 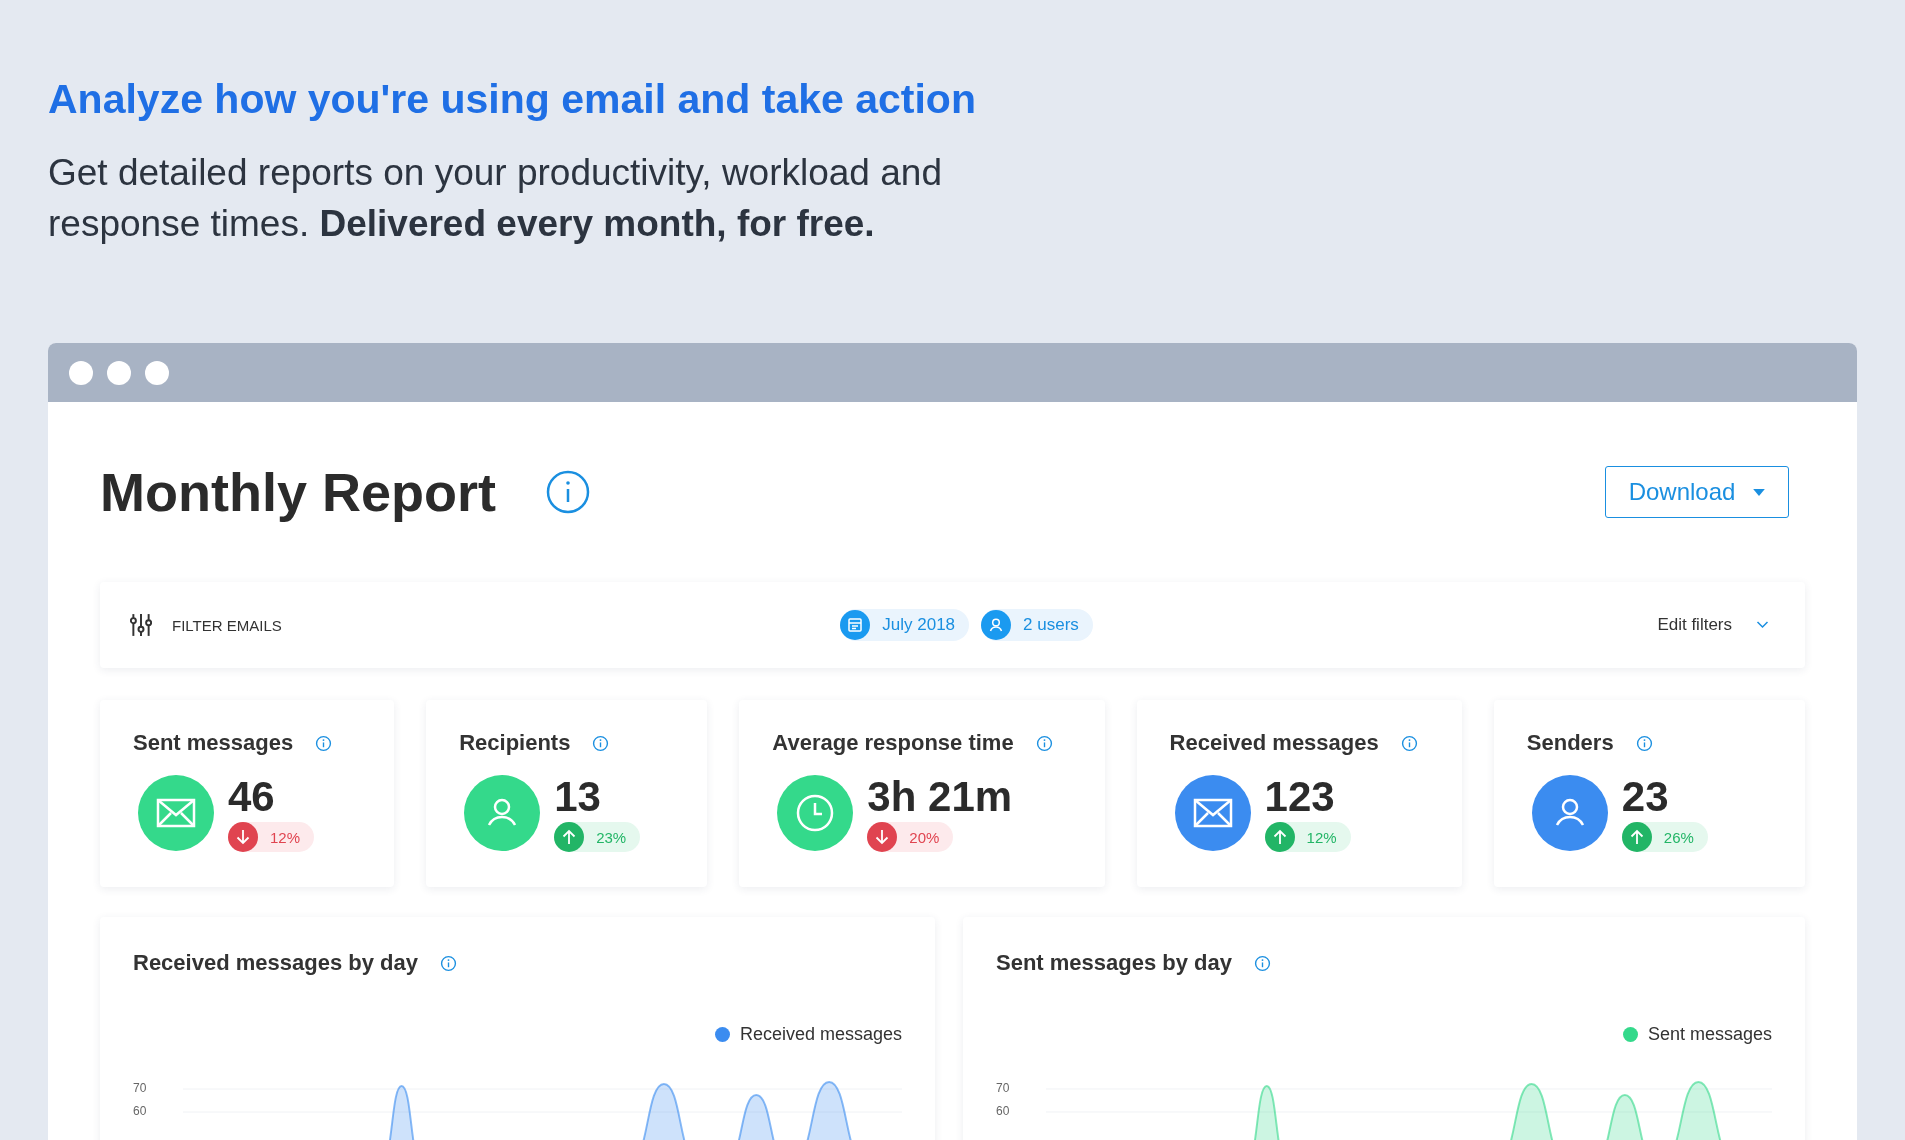 What do you see at coordinates (940, 797) in the screenshot?
I see `stat-value: 3h 21m` at bounding box center [940, 797].